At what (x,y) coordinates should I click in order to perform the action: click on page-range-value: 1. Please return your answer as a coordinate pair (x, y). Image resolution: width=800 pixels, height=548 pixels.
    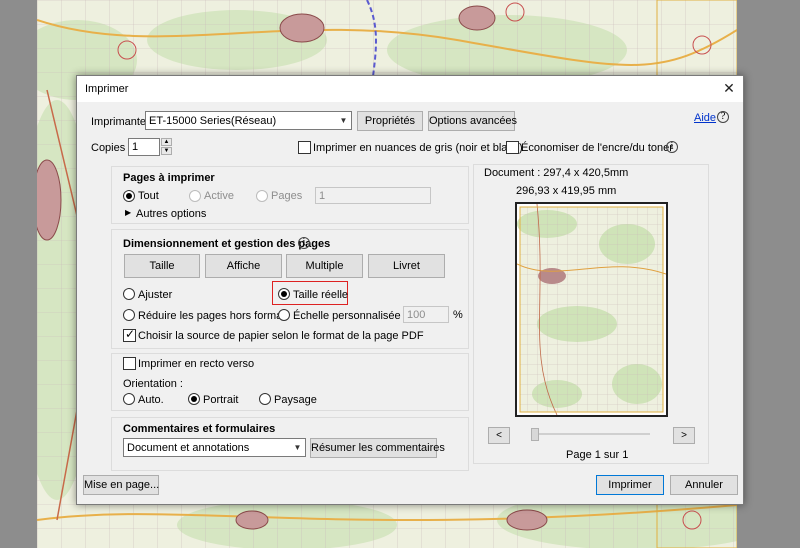
    Looking at the image, I should click on (322, 196).